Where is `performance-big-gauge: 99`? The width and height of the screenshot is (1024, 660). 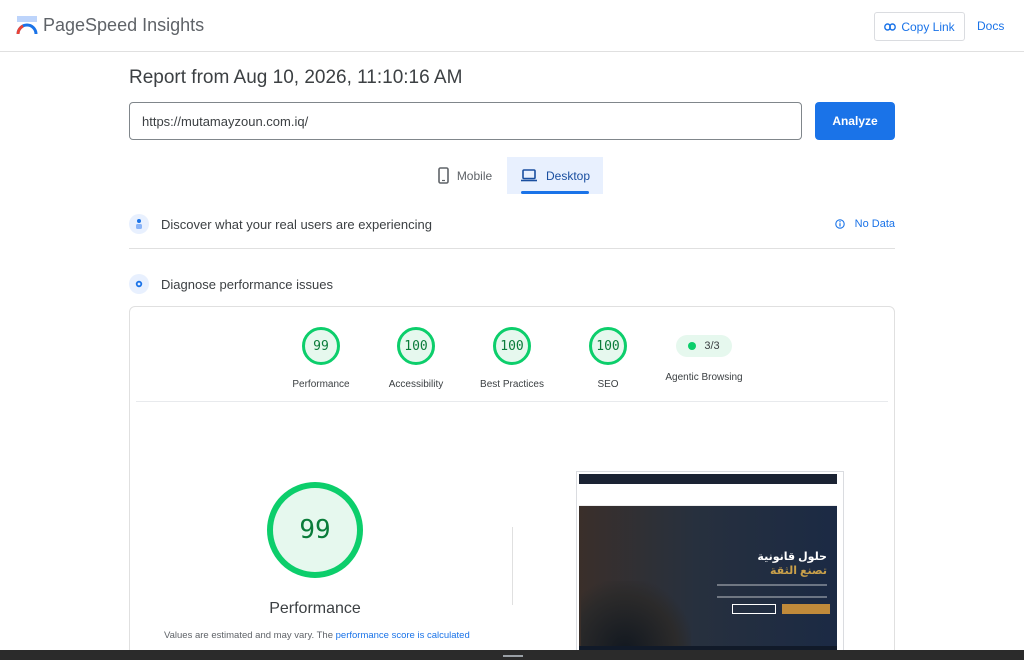 performance-big-gauge: 99 is located at coordinates (315, 530).